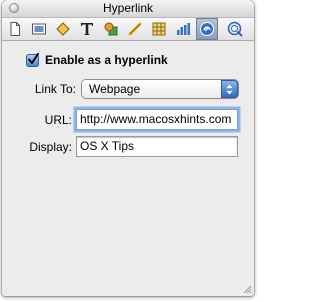 Image resolution: width=320 pixels, height=302 pixels. What do you see at coordinates (246, 288) in the screenshot?
I see `resize-grip-icon` at bounding box center [246, 288].